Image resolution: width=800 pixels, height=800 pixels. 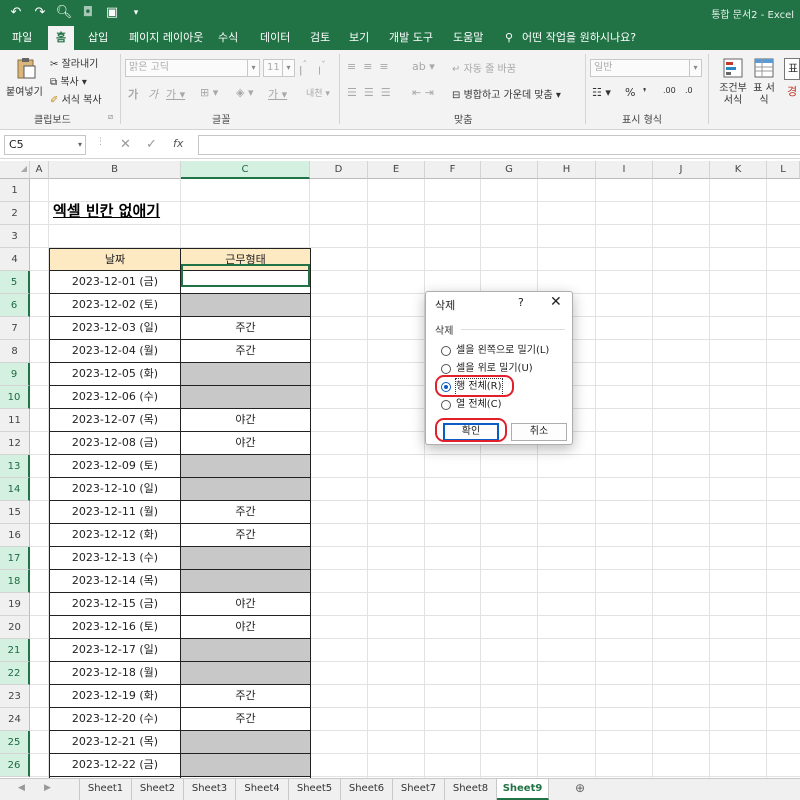 What do you see at coordinates (279, 68) in the screenshot?
I see `font-size-combo: 11 ▾` at bounding box center [279, 68].